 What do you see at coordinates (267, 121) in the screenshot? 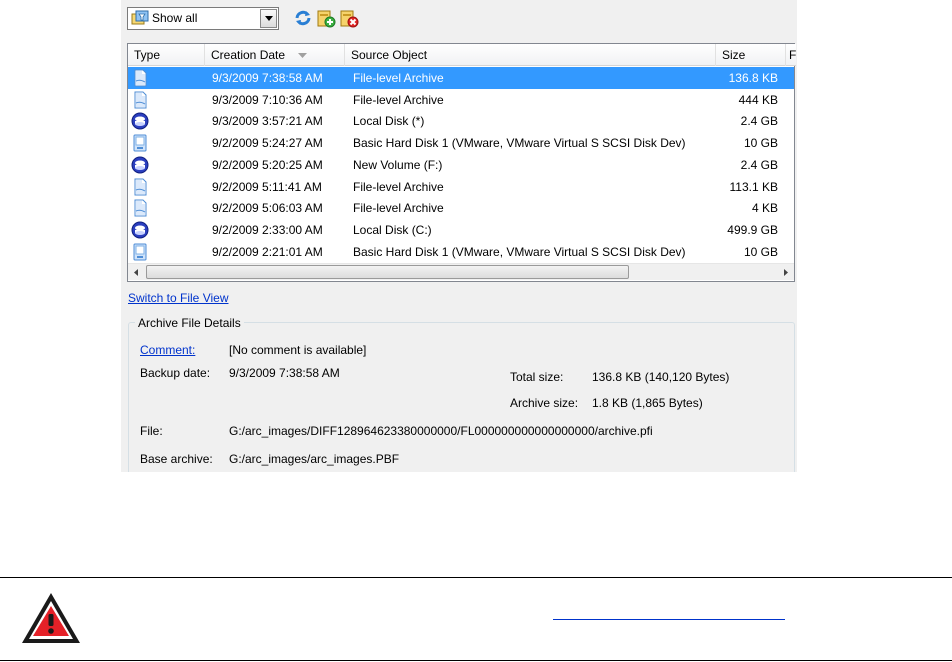
I see `creation-date-cell: 9/3/2009 3:57:21 AM` at bounding box center [267, 121].